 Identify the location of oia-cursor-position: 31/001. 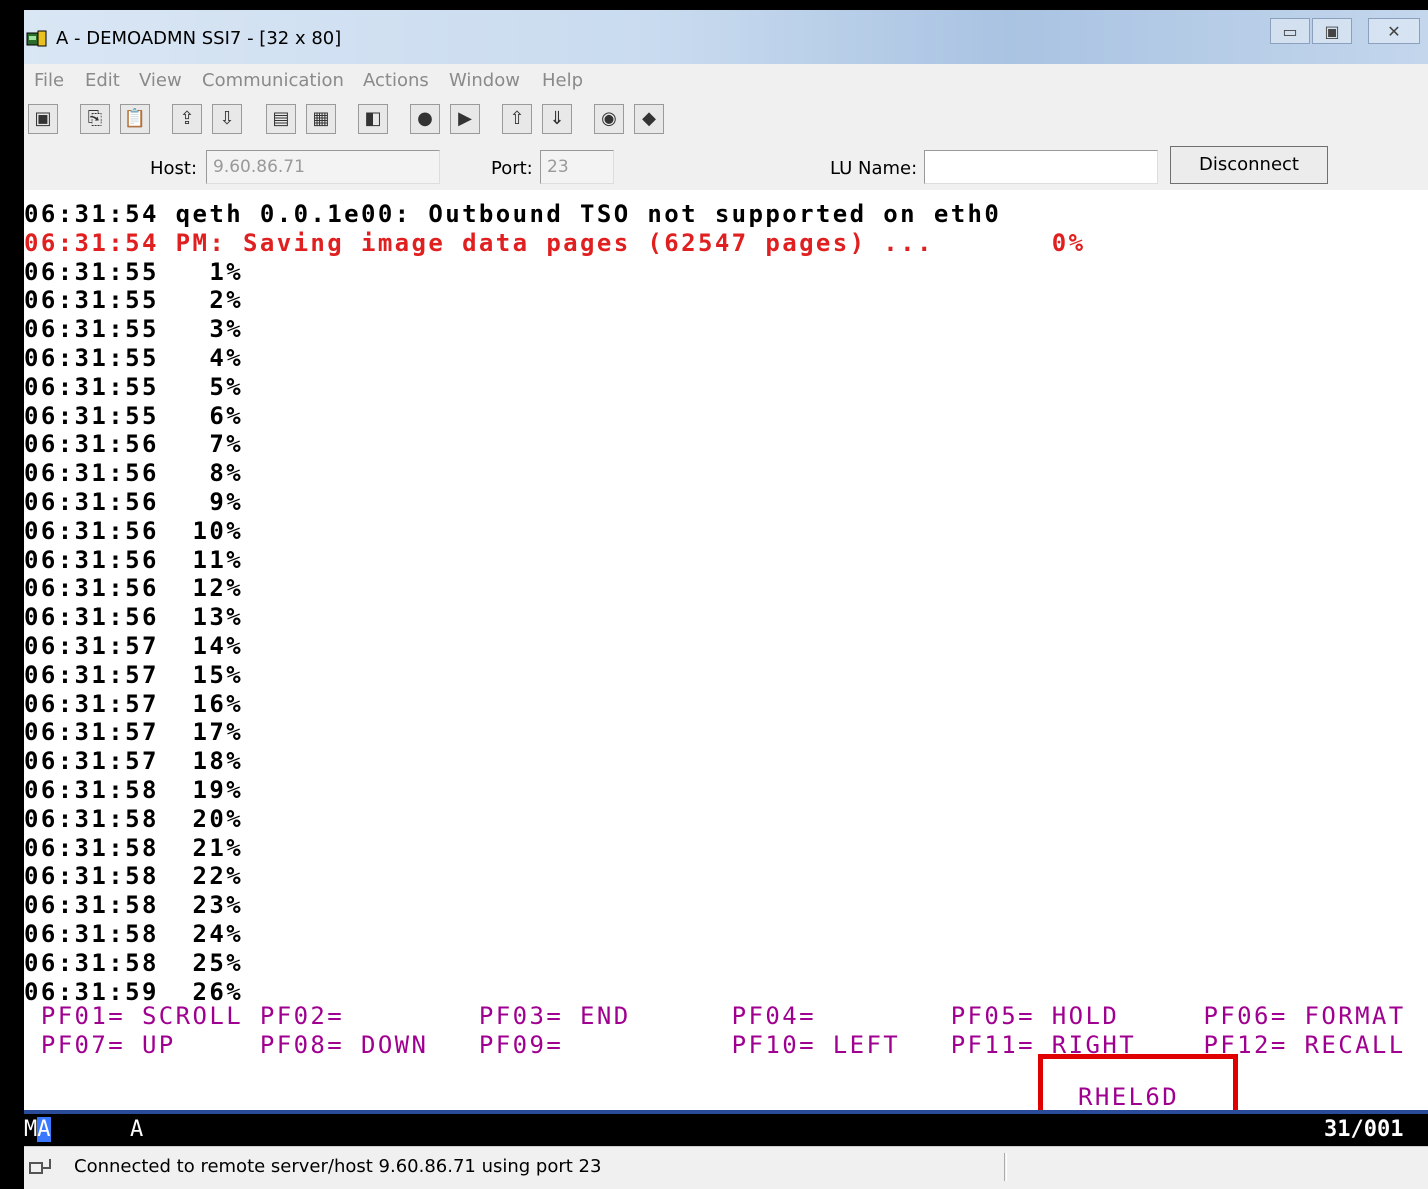
(1364, 1129).